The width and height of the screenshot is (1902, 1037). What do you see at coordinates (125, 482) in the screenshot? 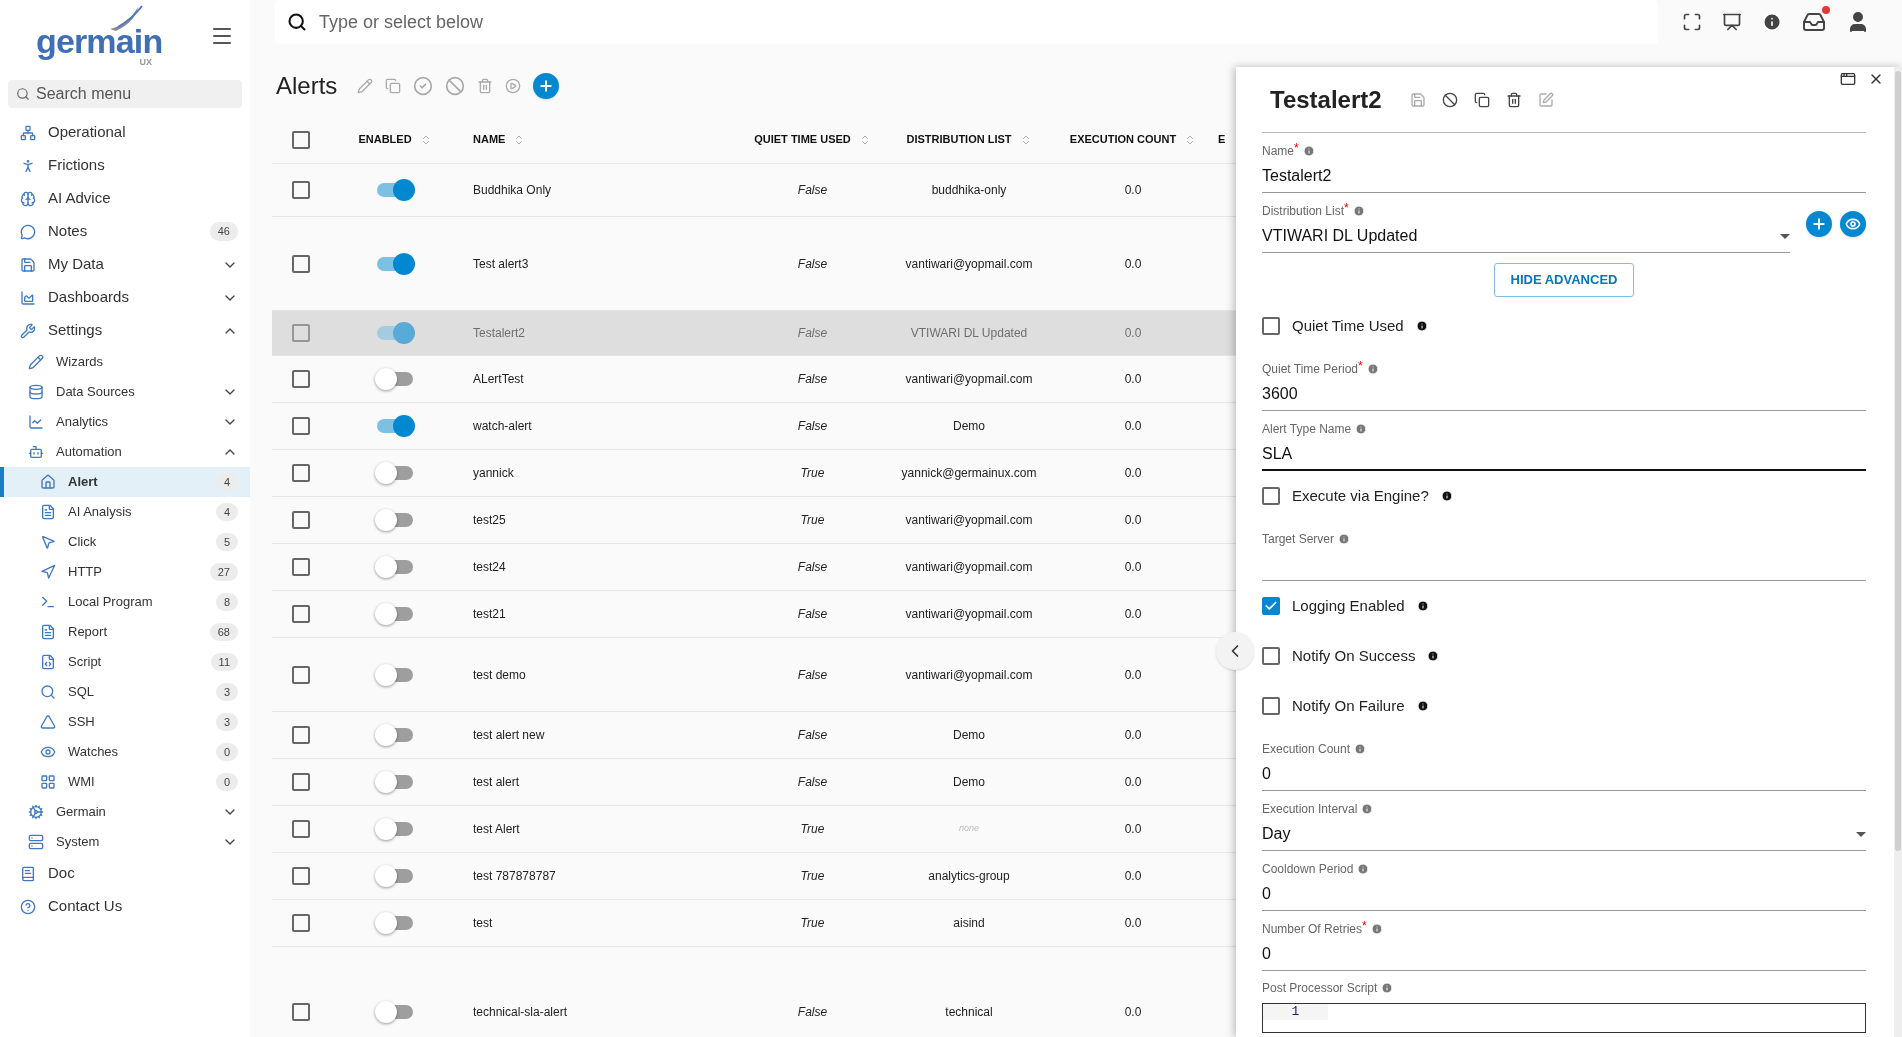
I see `sidebar-item: Alert 4` at bounding box center [125, 482].